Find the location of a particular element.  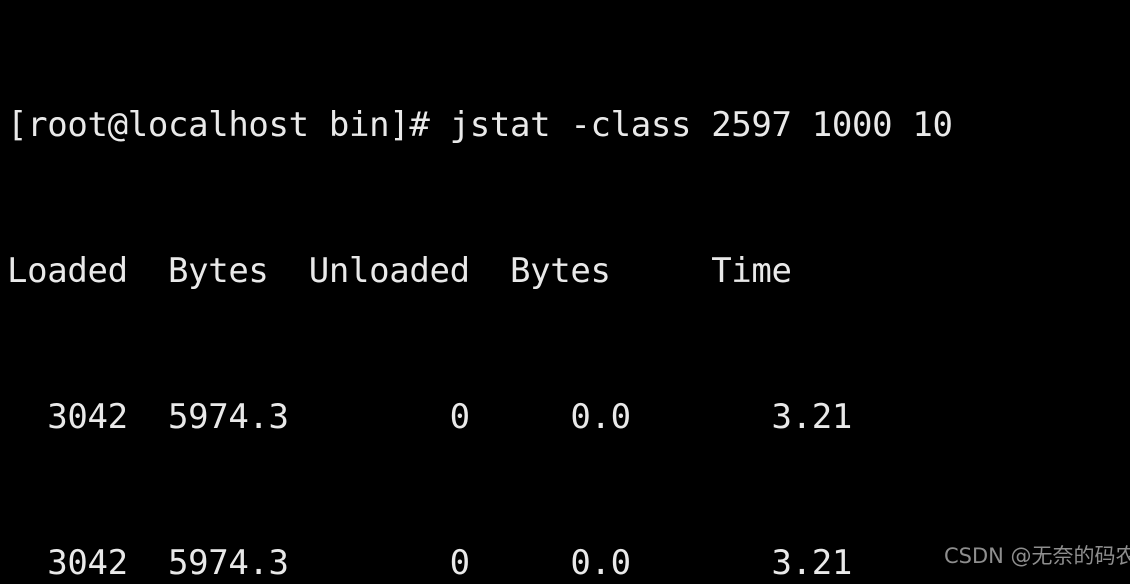

csdn-watermark: CSDN @无奈的码农 is located at coordinates (1037, 556).